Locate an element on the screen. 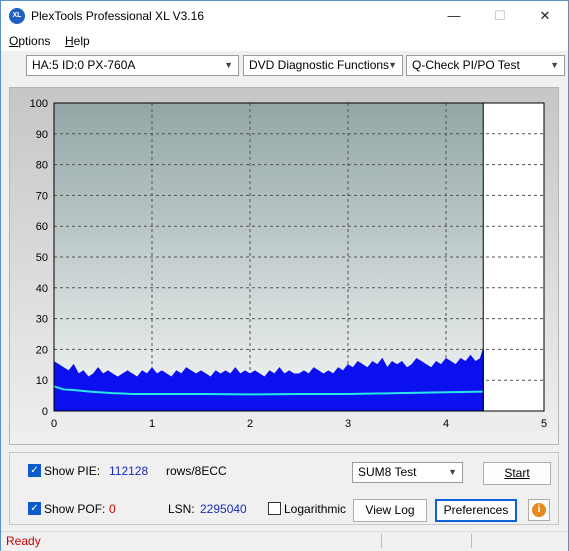  menu-options-rest: ptions is located at coordinates (34, 41).